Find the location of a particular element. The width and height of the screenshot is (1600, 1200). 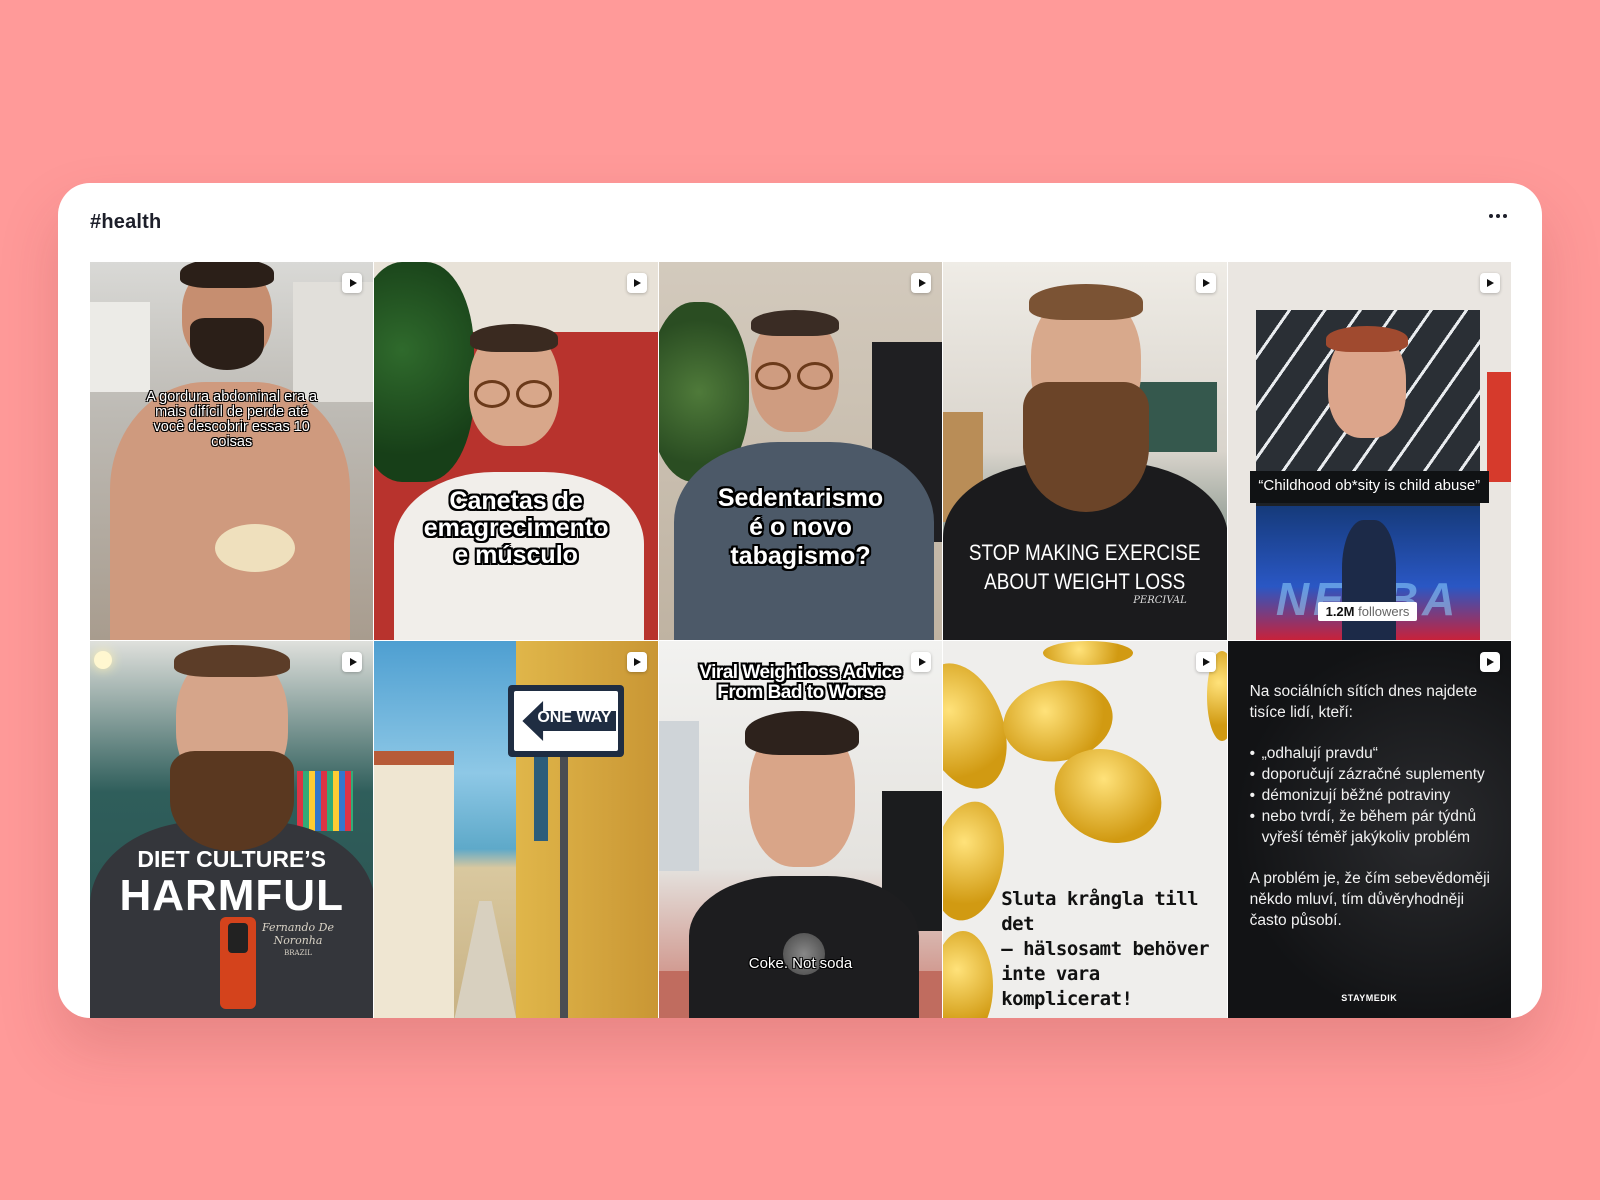

tile-caption: Canetas de emagrecimento e músculo is located at coordinates (515, 528).